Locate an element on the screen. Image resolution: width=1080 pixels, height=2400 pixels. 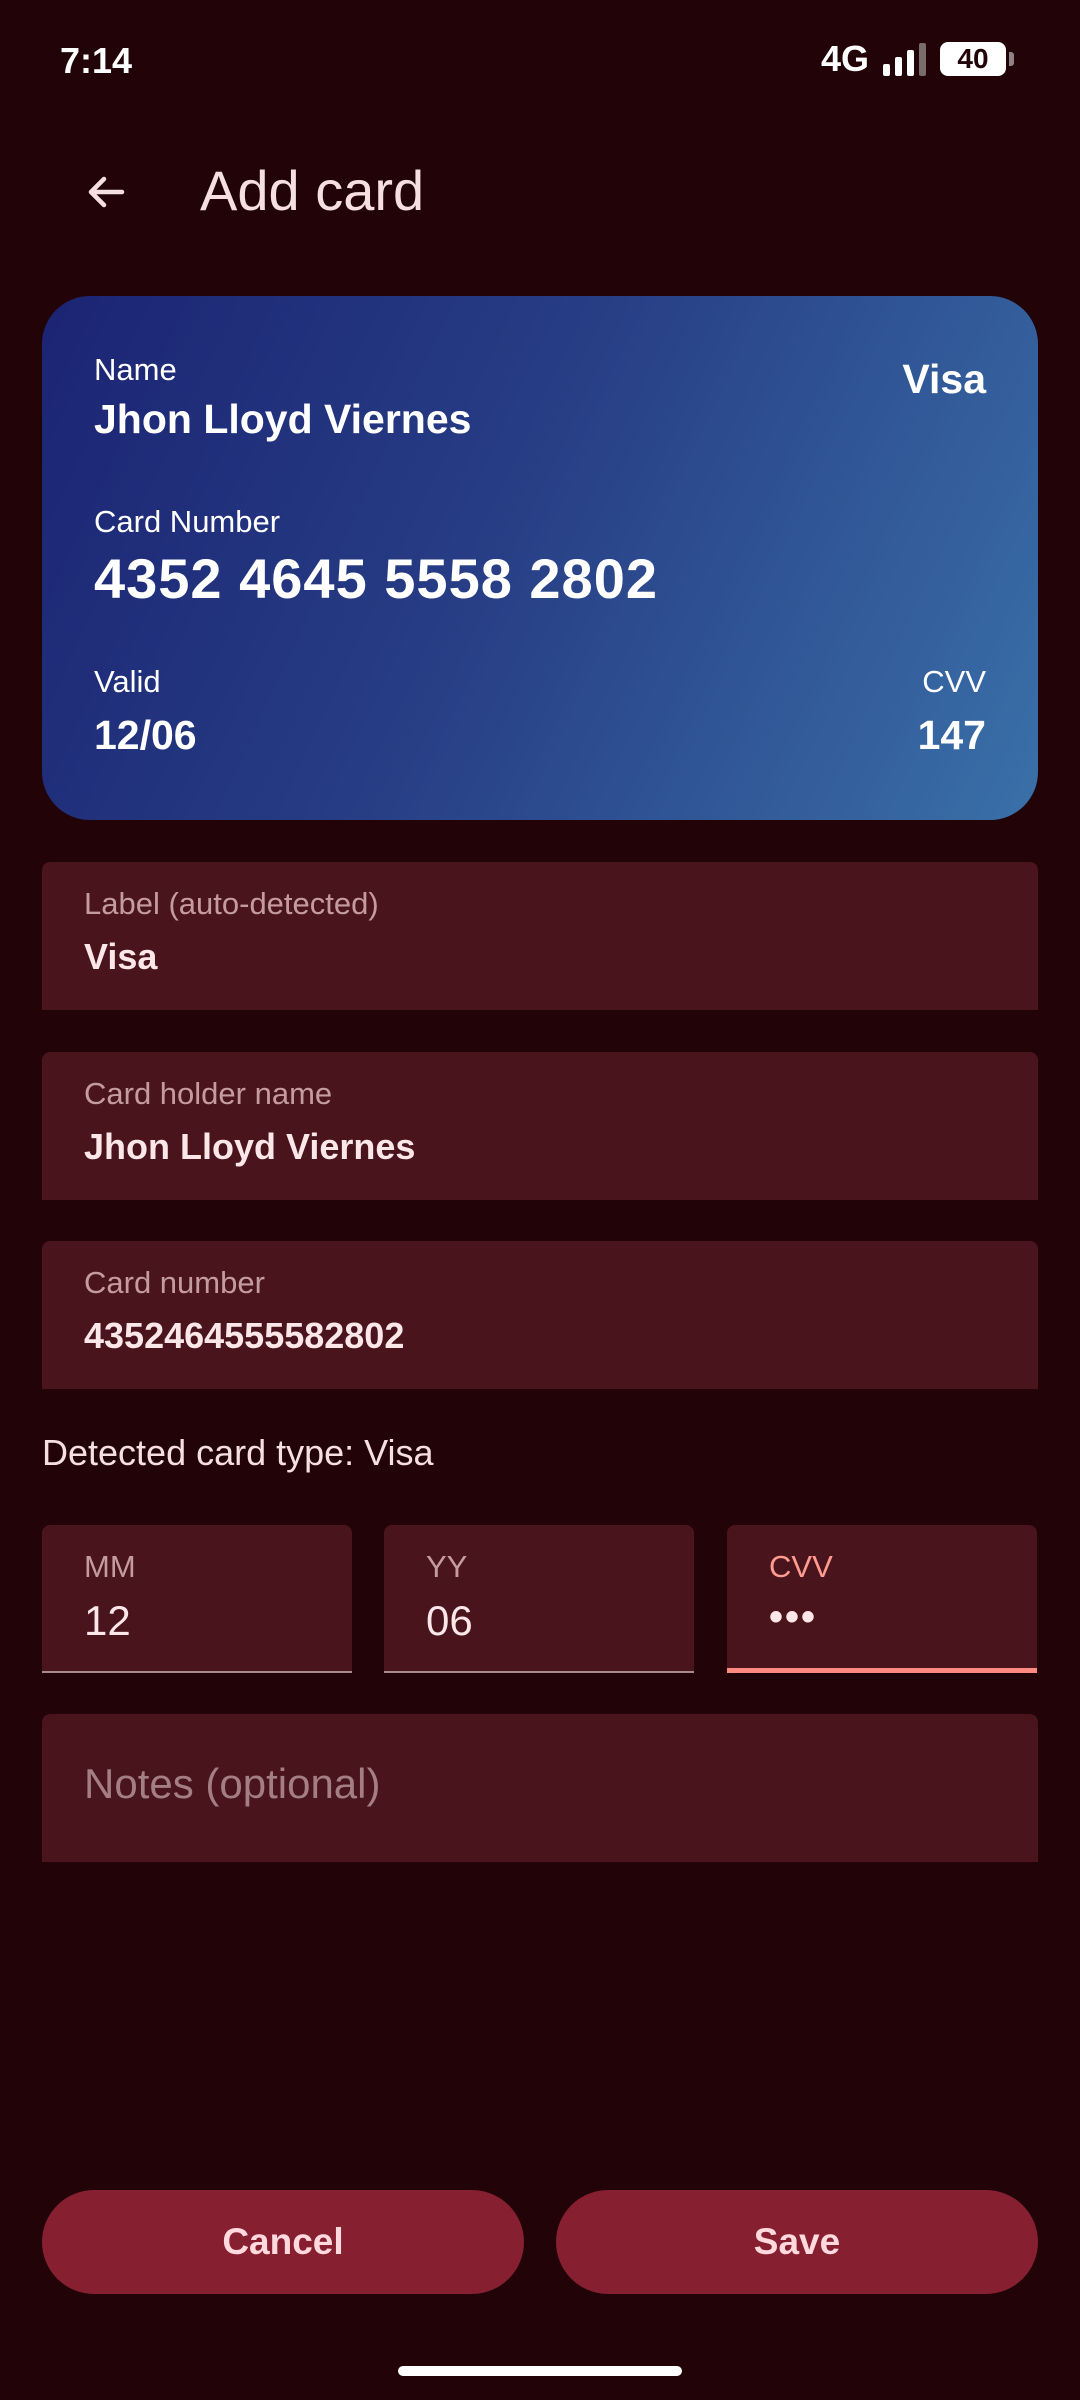
card-number-field-label: Card number is located at coordinates (174, 1282).